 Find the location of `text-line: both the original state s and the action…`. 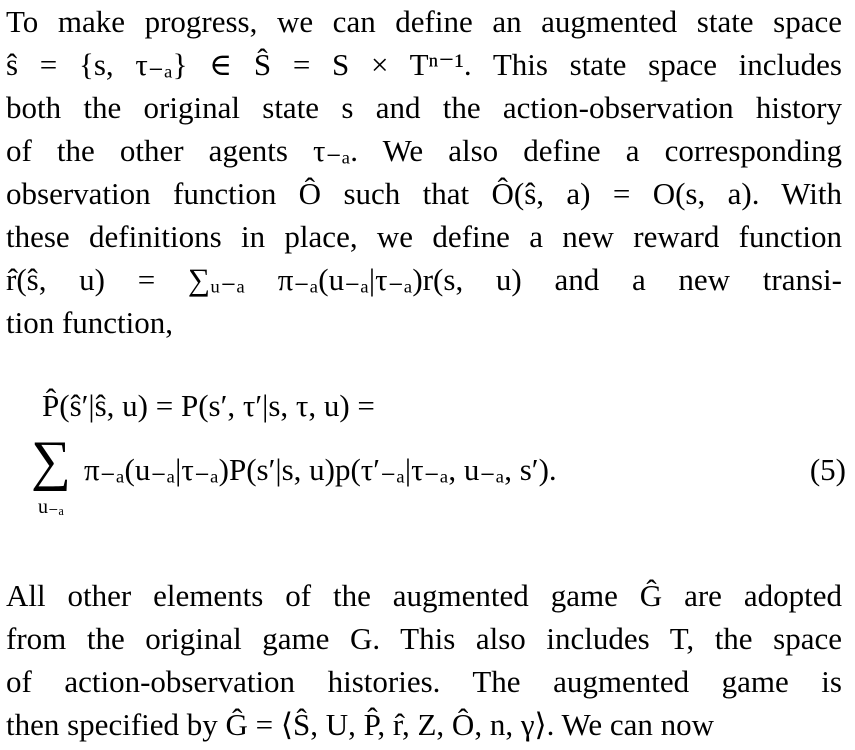

text-line: both the original state s and the action… is located at coordinates (424, 107).